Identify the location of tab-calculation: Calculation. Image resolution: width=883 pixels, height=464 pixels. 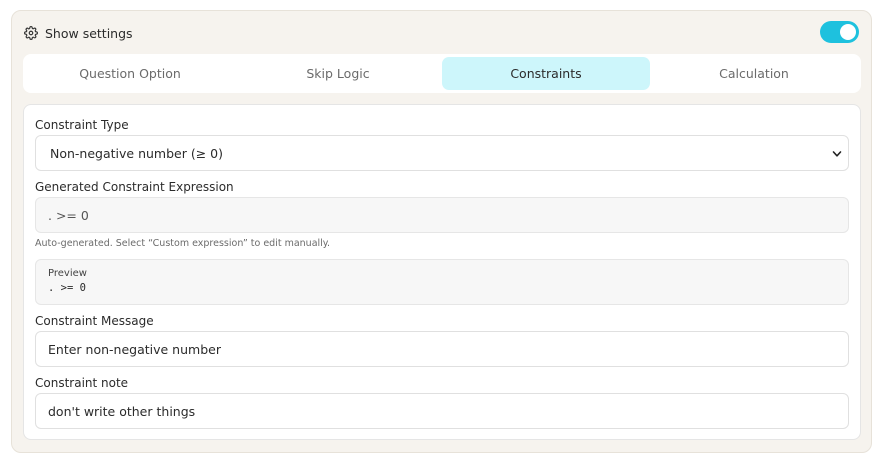
(754, 73).